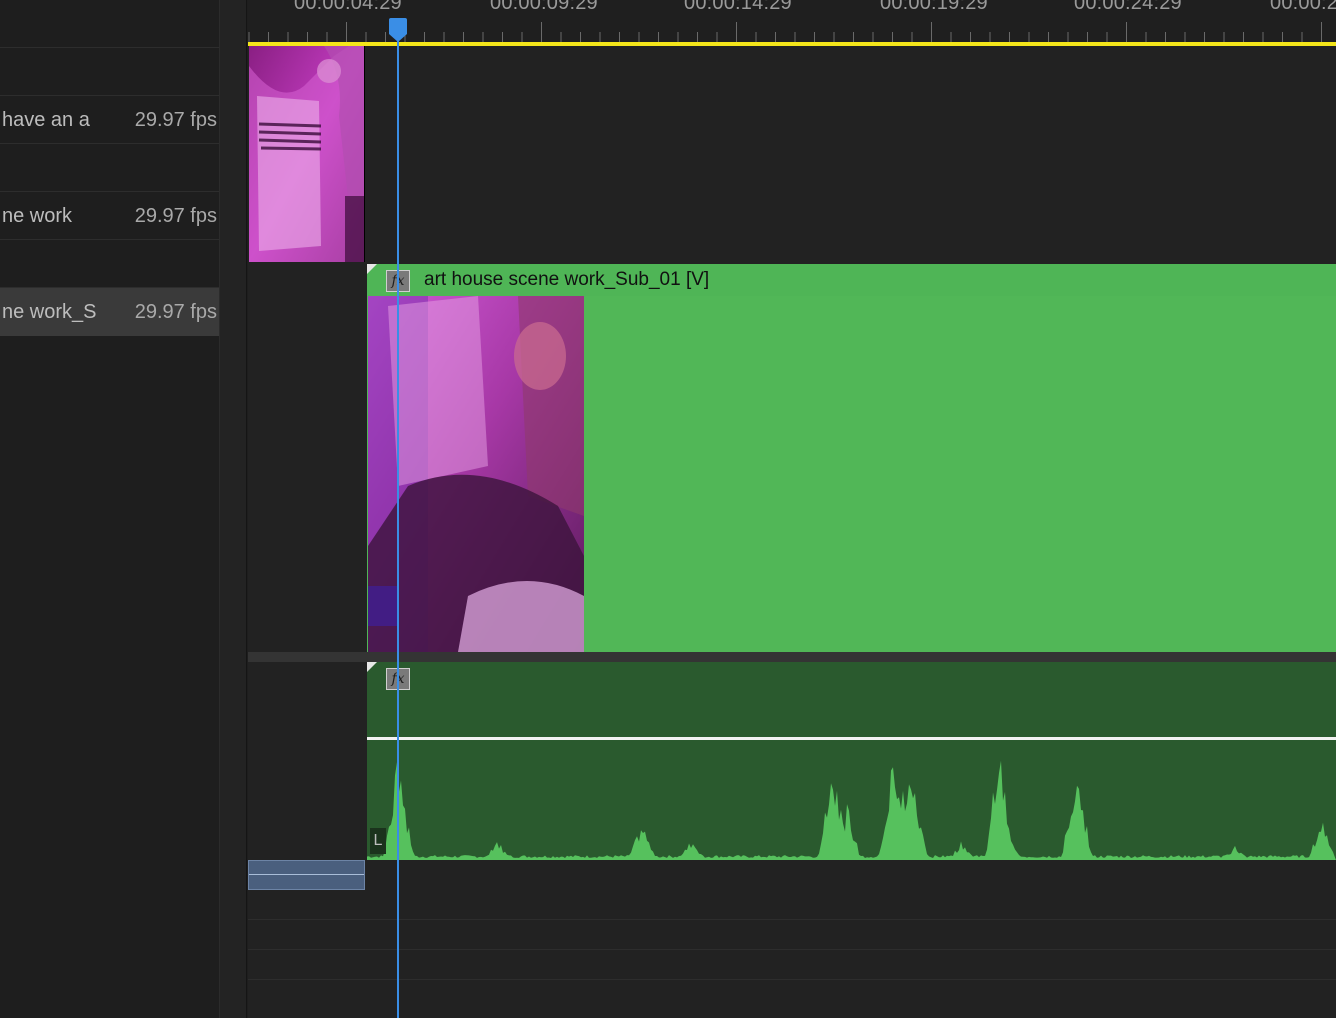 The width and height of the screenshot is (1336, 1018). Describe the element at coordinates (109, 312) in the screenshot. I see `project-item-row-selected: ne work_S 29.97 fps` at that location.